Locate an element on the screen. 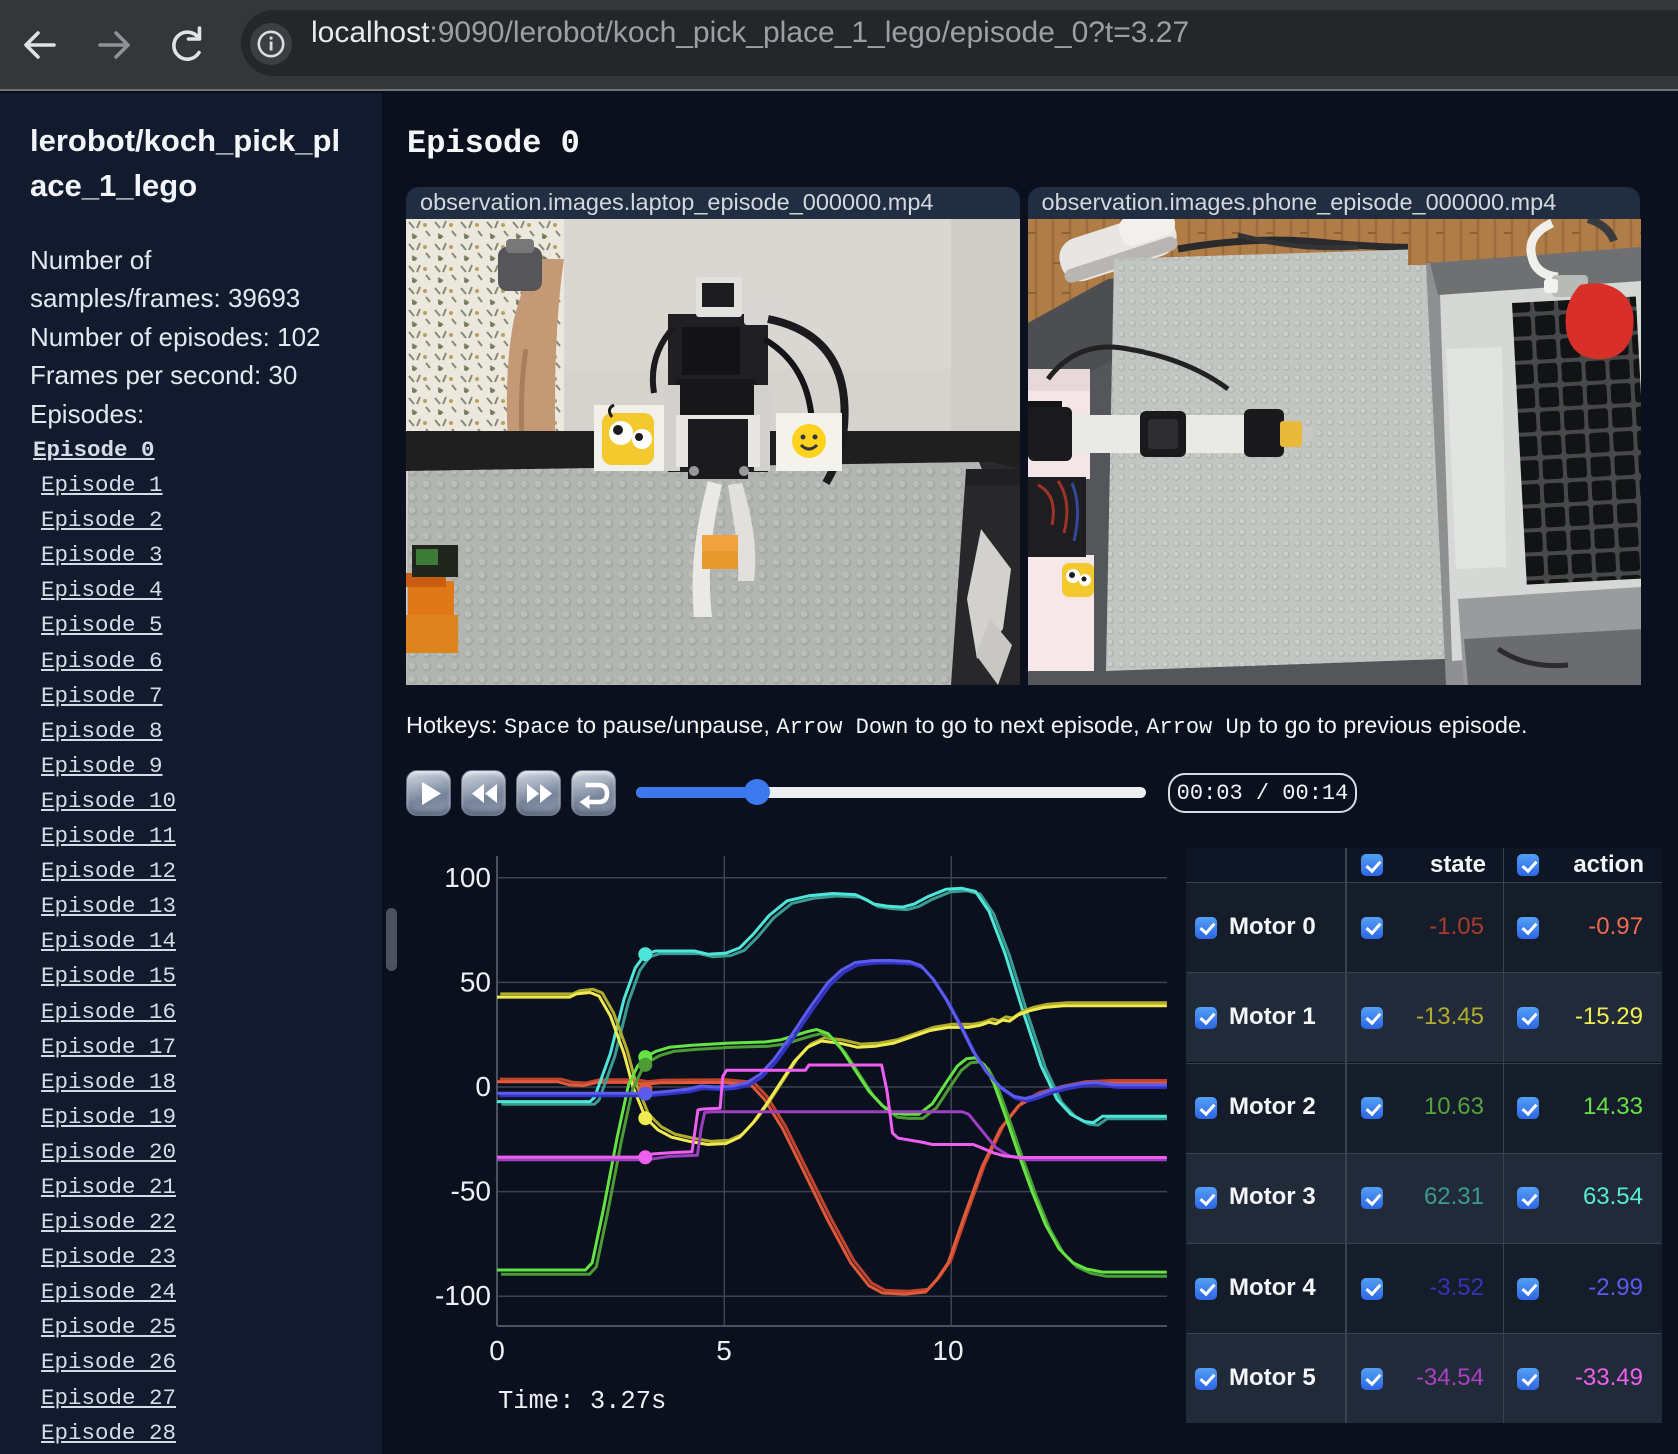  svg-text: -50 is located at coordinates (471, 1191).